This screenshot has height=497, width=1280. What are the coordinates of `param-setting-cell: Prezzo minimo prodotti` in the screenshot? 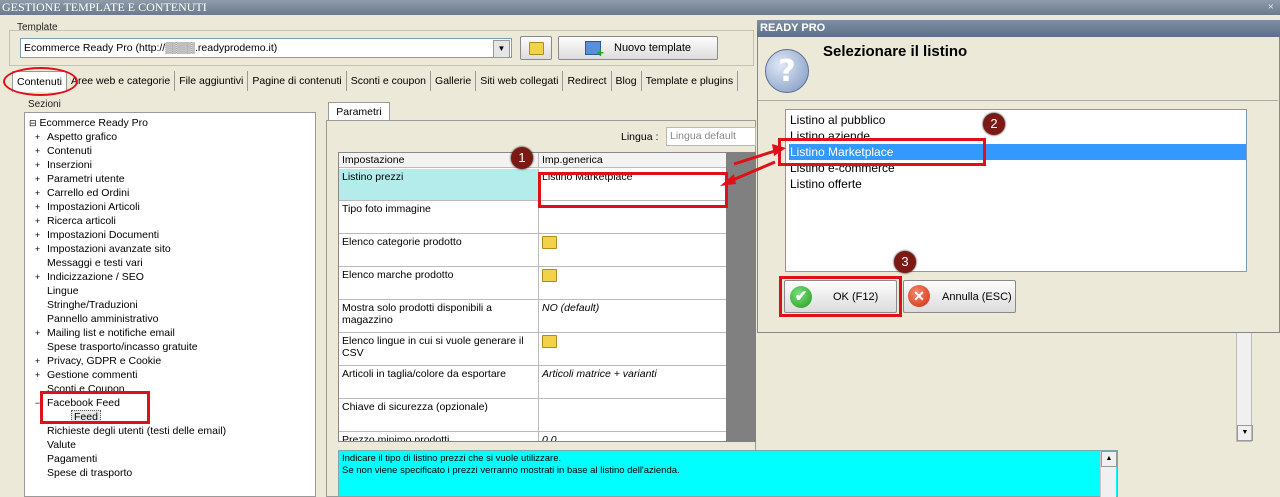 It's located at (439, 436).